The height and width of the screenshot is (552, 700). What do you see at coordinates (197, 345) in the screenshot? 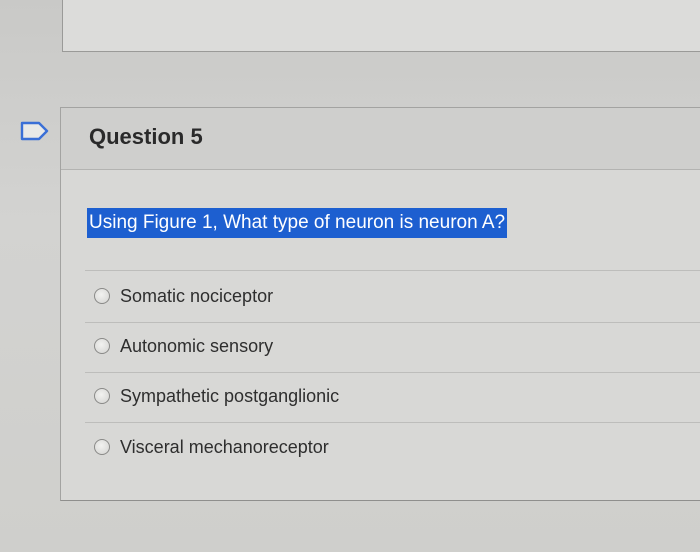
I see `option-label: Autonomic sensory` at bounding box center [197, 345].